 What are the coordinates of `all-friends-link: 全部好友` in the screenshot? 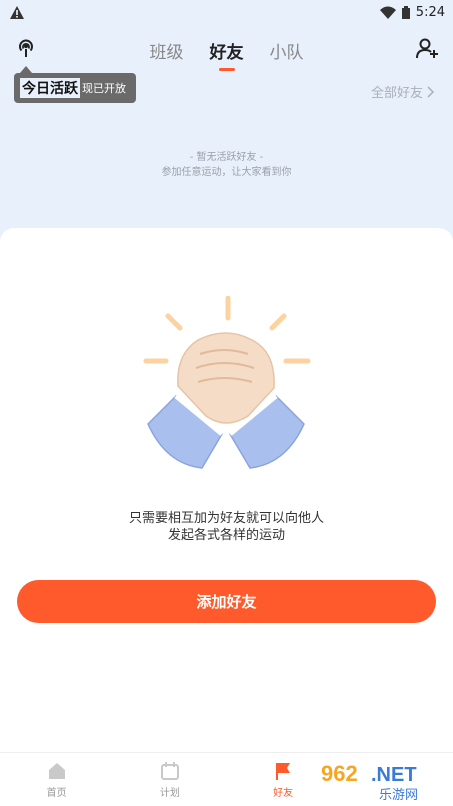 It's located at (403, 91).